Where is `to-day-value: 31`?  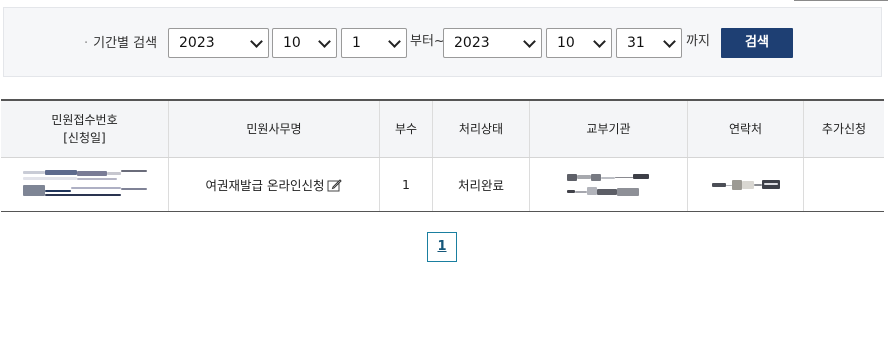 to-day-value: 31 is located at coordinates (636, 43).